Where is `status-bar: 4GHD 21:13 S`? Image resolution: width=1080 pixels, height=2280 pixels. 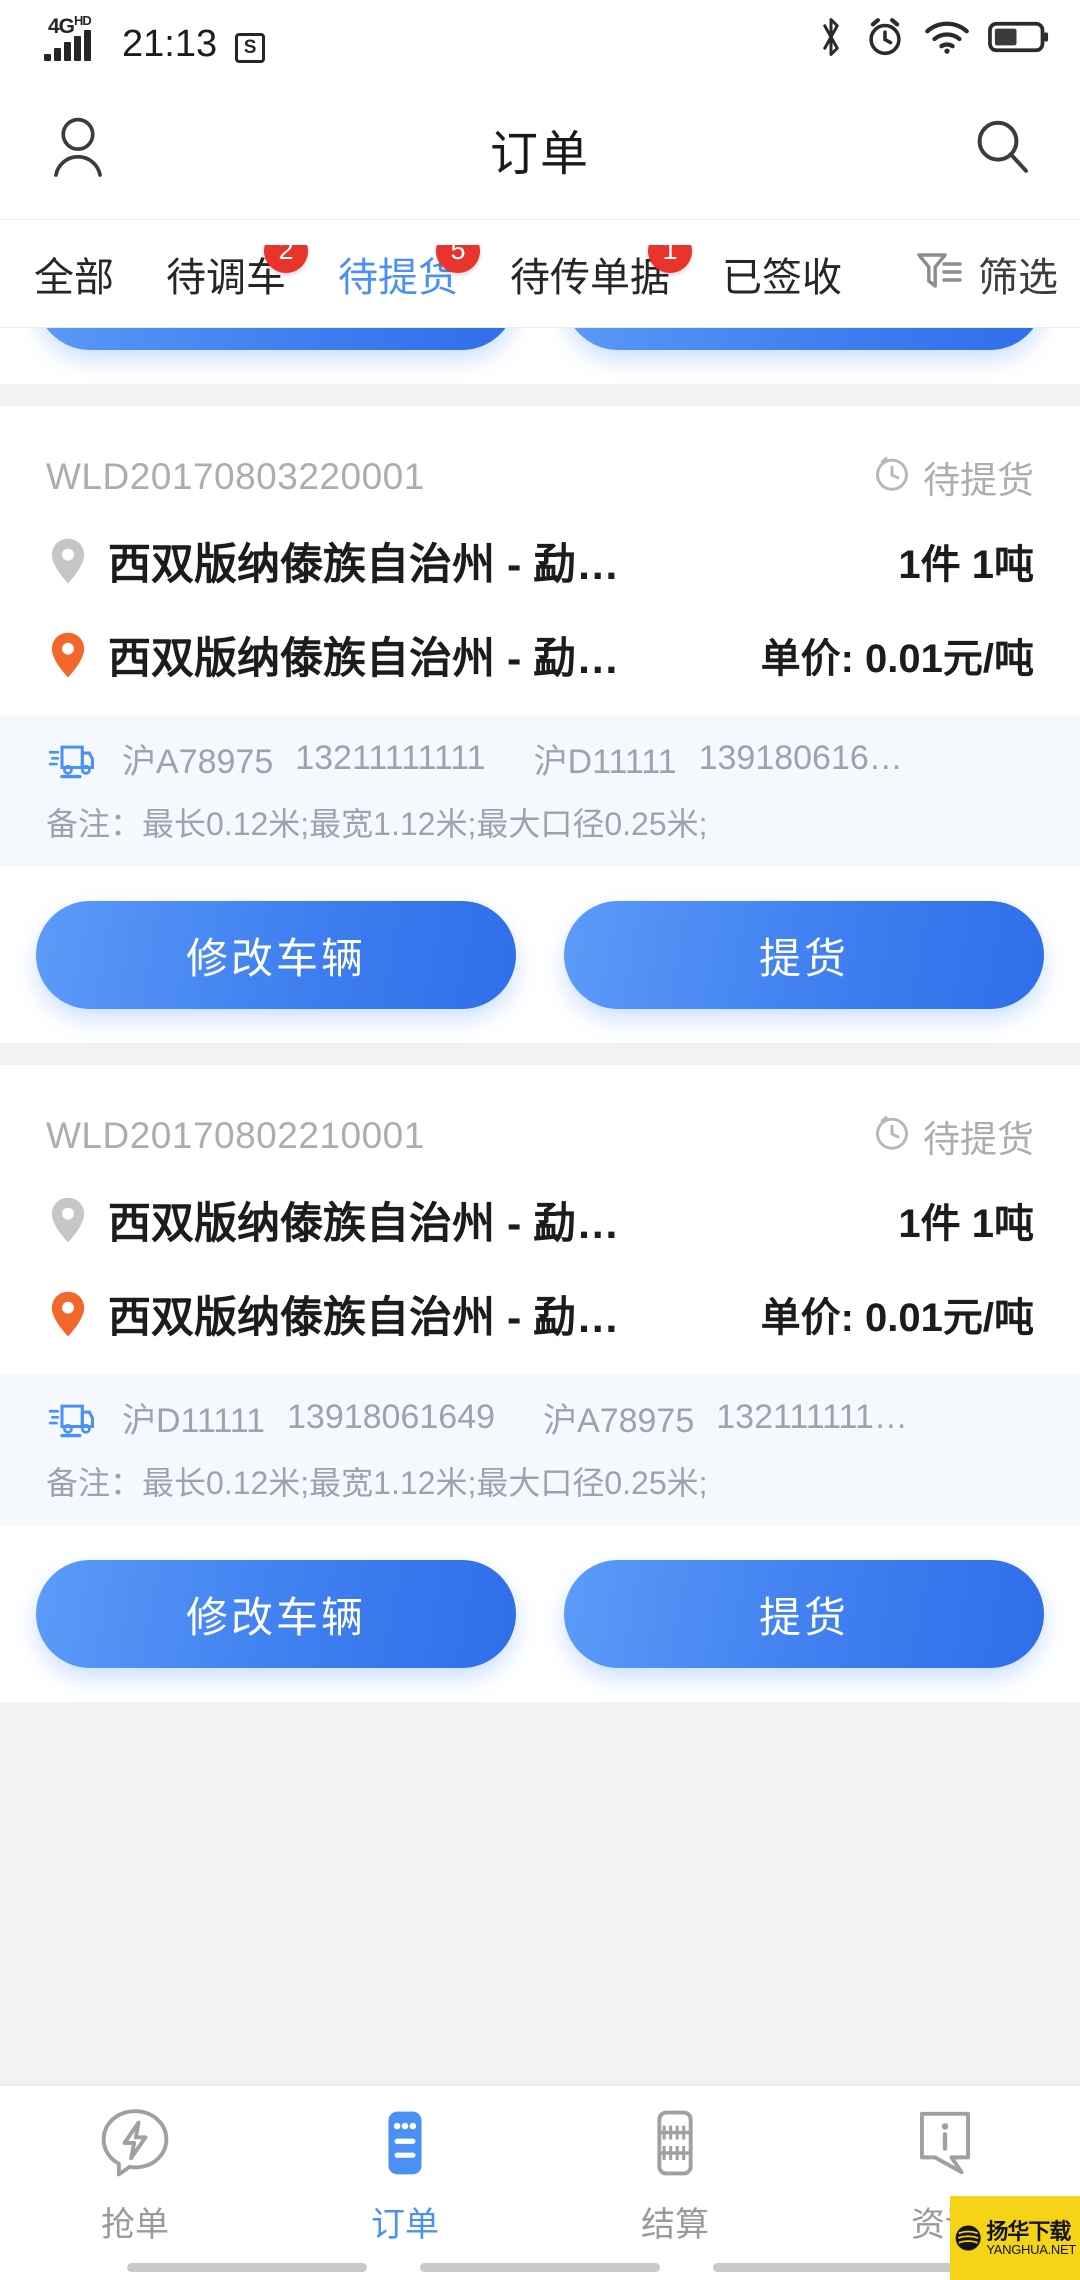
status-bar: 4GHD 21:13 S is located at coordinates (540, 39).